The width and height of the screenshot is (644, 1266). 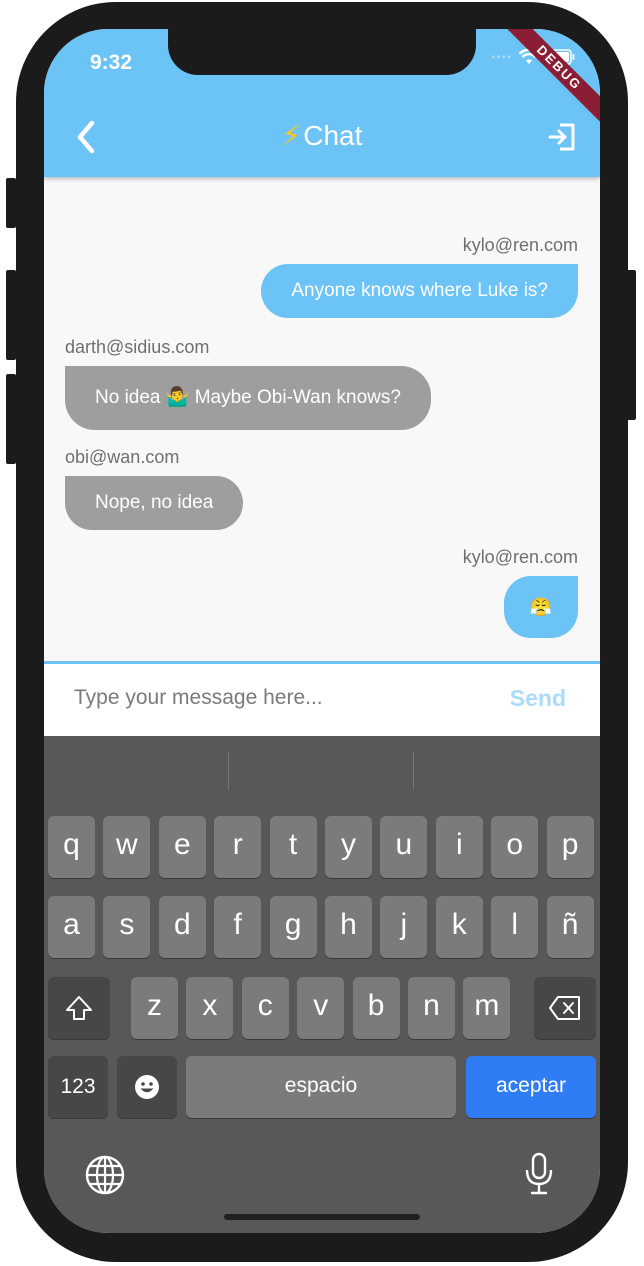 I want to click on key-m: m, so click(x=487, y=1008).